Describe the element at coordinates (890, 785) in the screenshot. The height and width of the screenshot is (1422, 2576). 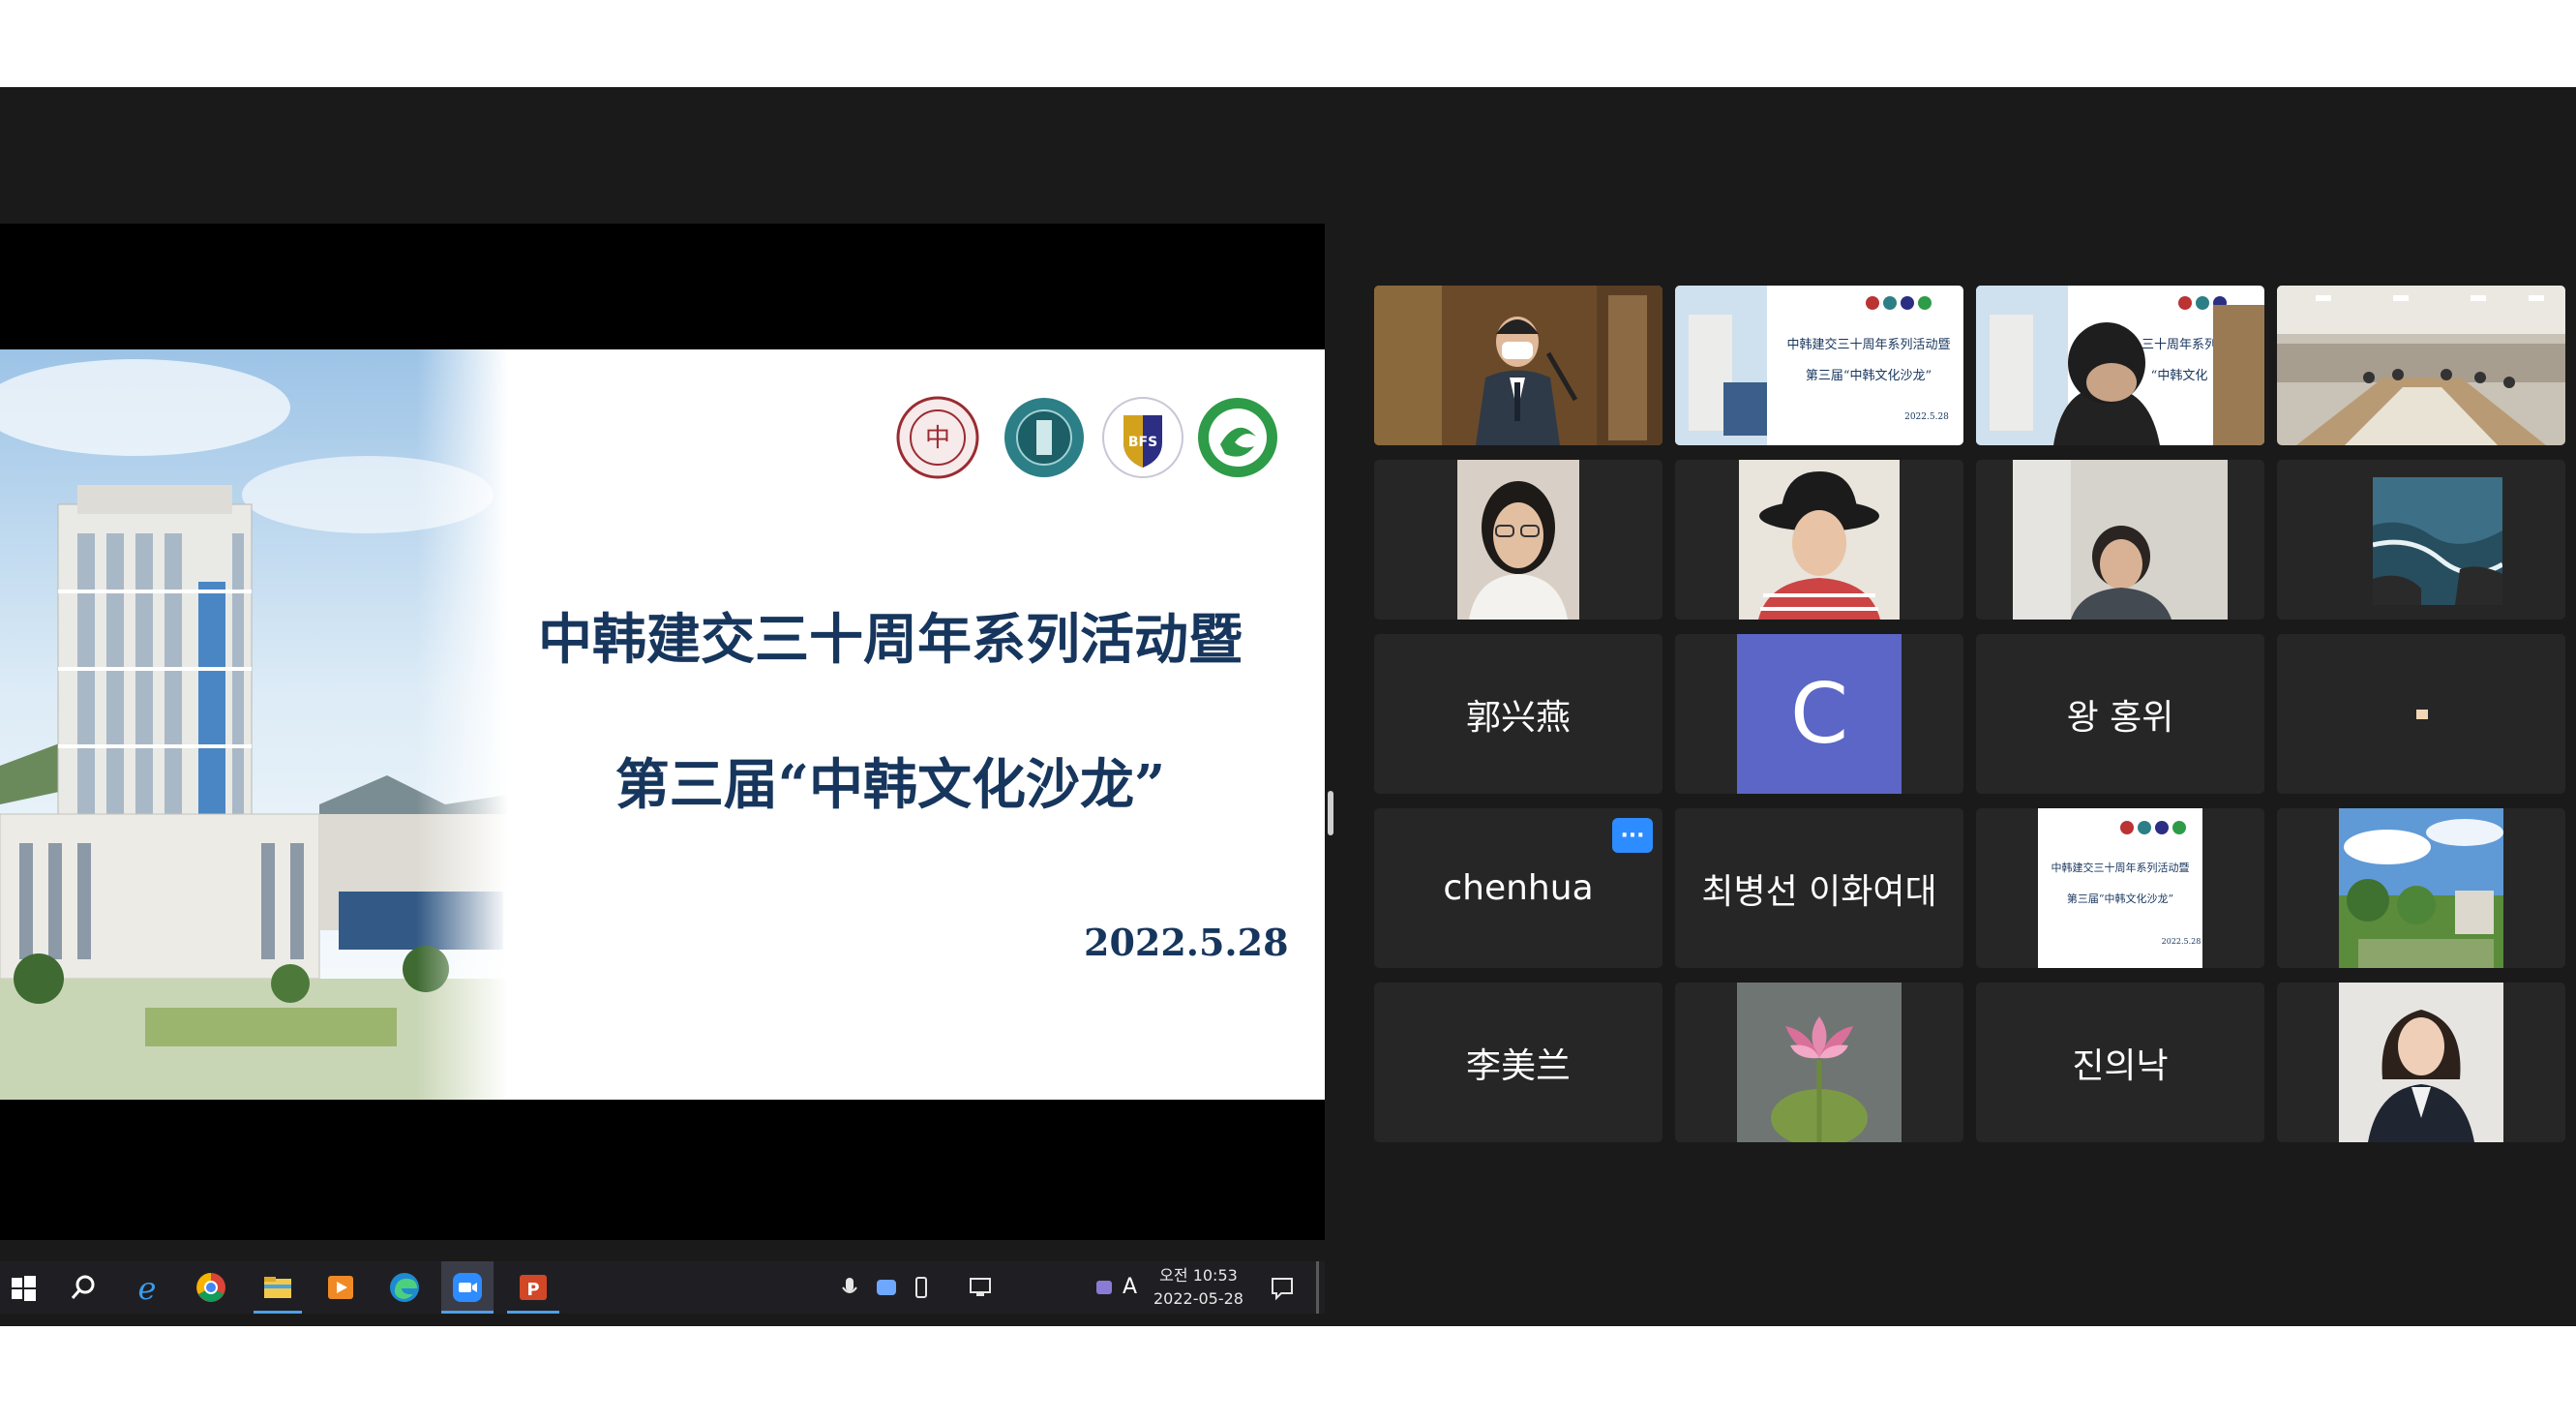
I see `slide-title-line-2: 第三届“中韩文化沙龙”` at that location.